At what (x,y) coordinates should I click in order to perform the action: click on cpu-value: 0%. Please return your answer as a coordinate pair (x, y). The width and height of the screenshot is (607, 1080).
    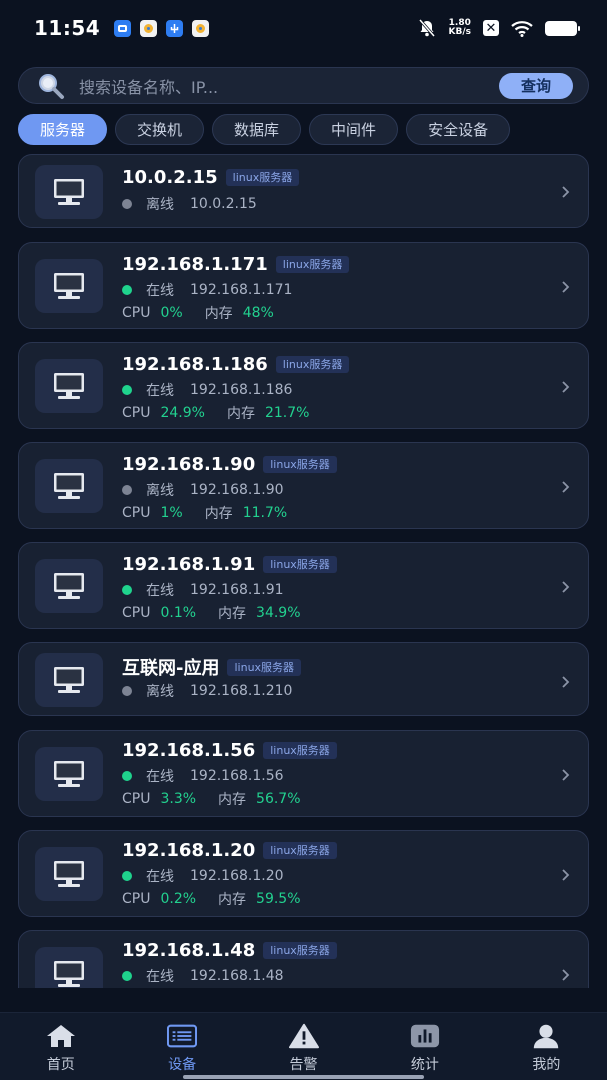
    Looking at the image, I should click on (171, 313).